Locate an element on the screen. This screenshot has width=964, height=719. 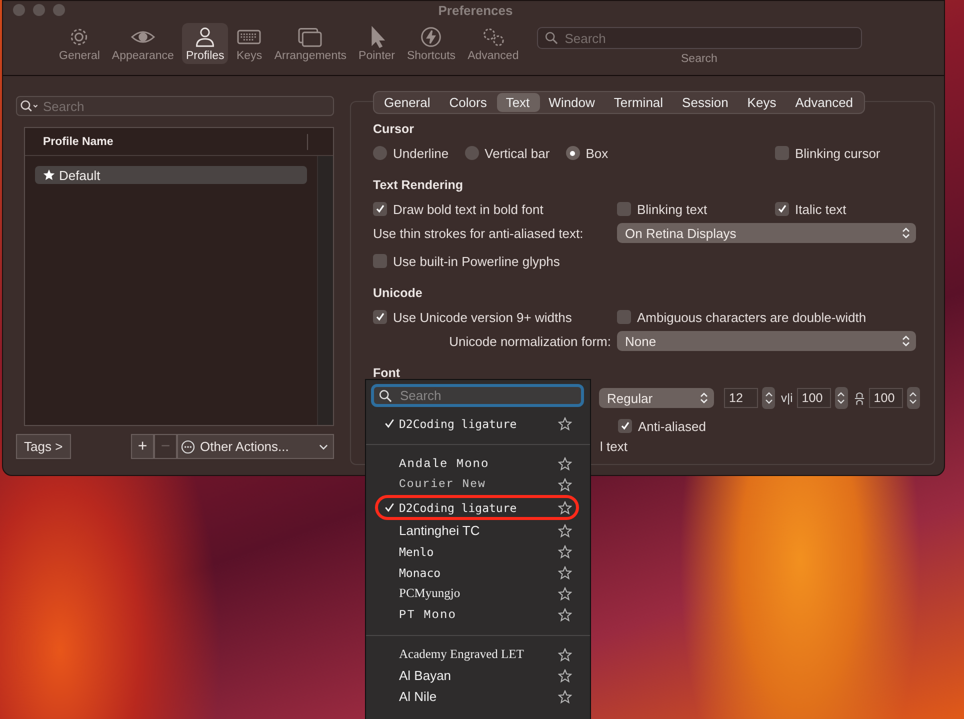
option-label: Ambiguous characters are double-width is located at coordinates (751, 317).